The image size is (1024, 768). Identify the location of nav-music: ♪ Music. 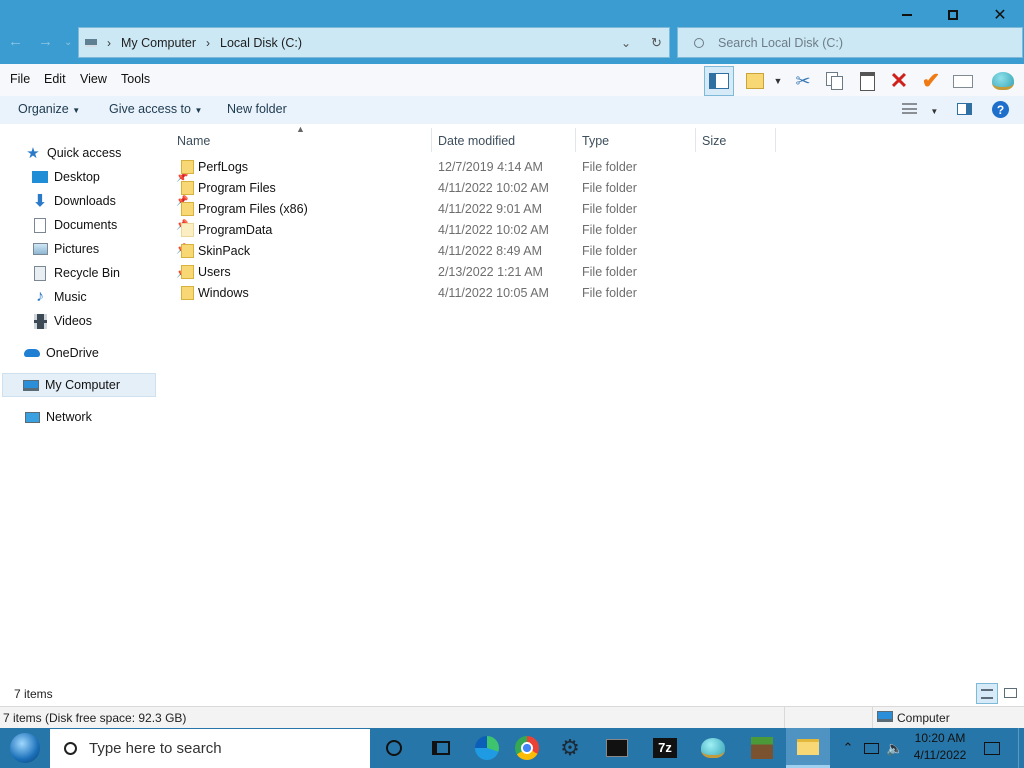
(59, 297).